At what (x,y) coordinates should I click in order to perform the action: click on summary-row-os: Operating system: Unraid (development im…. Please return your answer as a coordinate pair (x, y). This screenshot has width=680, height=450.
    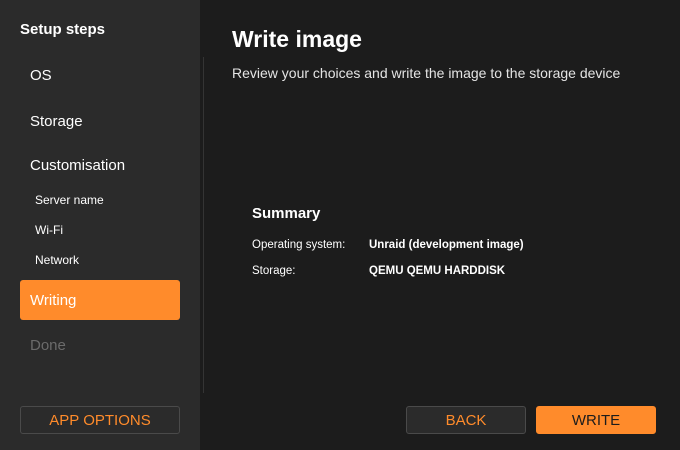
    Looking at the image, I should click on (388, 245).